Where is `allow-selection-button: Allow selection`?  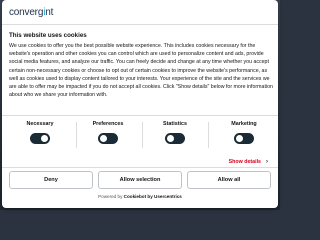
allow-selection-button: Allow selection is located at coordinates (140, 180).